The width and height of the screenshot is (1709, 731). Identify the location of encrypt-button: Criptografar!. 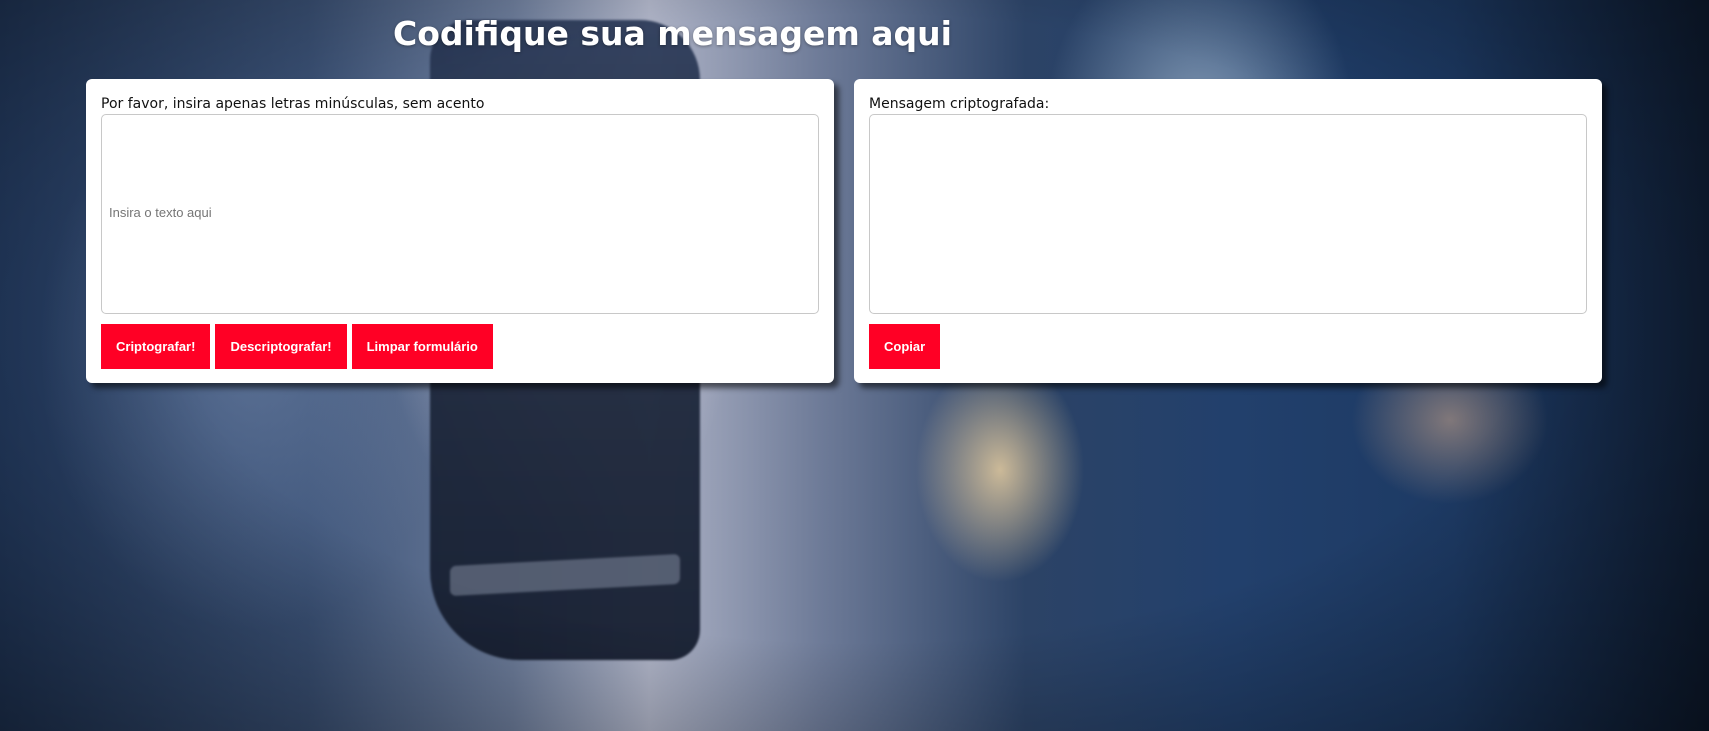
(156, 346).